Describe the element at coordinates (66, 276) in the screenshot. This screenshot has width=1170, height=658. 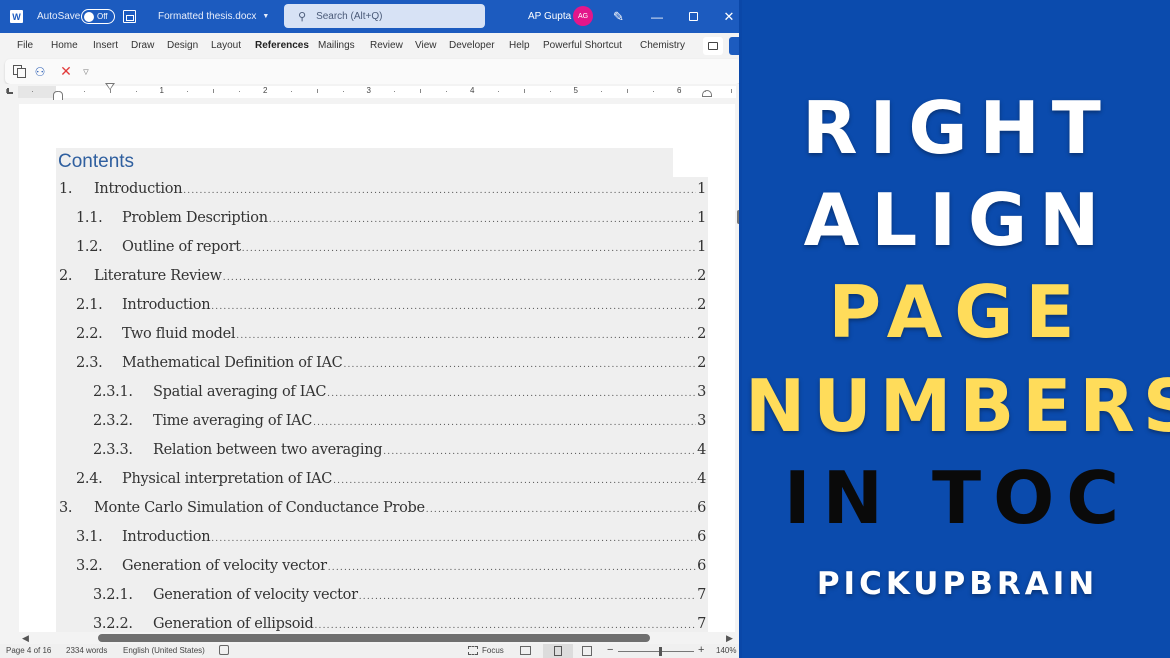
I see `toc-entry-number: 2.` at that location.